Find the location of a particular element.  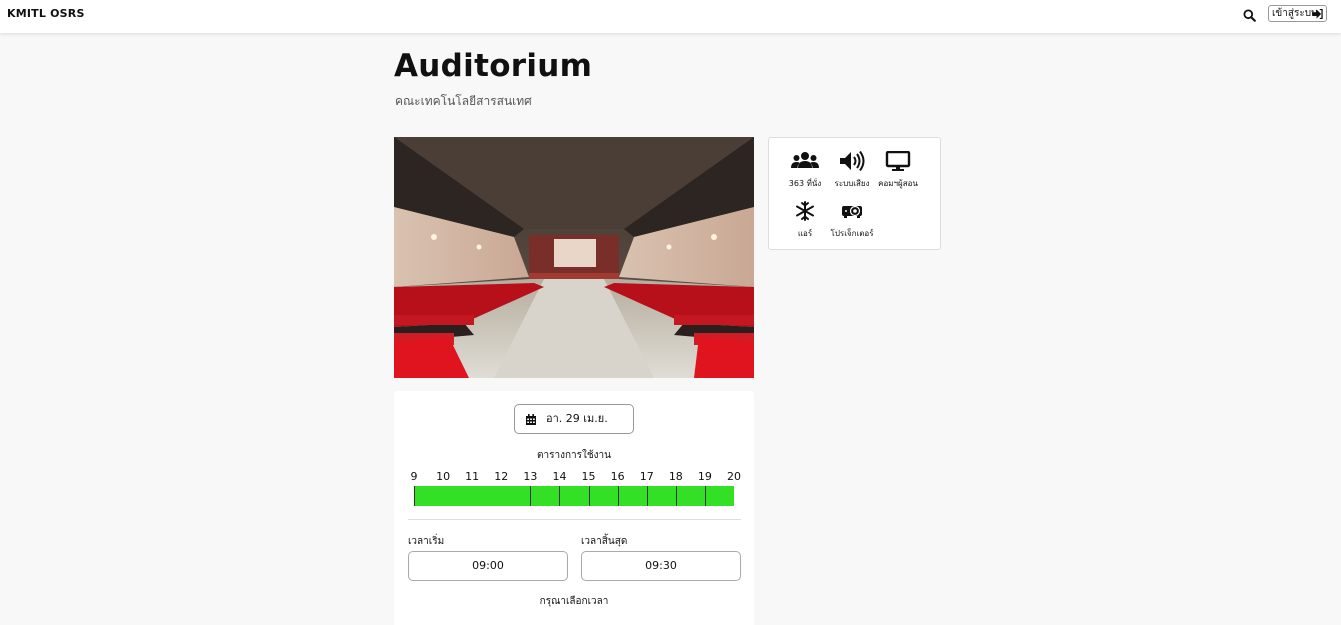

navbar: KMITL OSRS เข้าสู่ระบบ is located at coordinates (670, 16).